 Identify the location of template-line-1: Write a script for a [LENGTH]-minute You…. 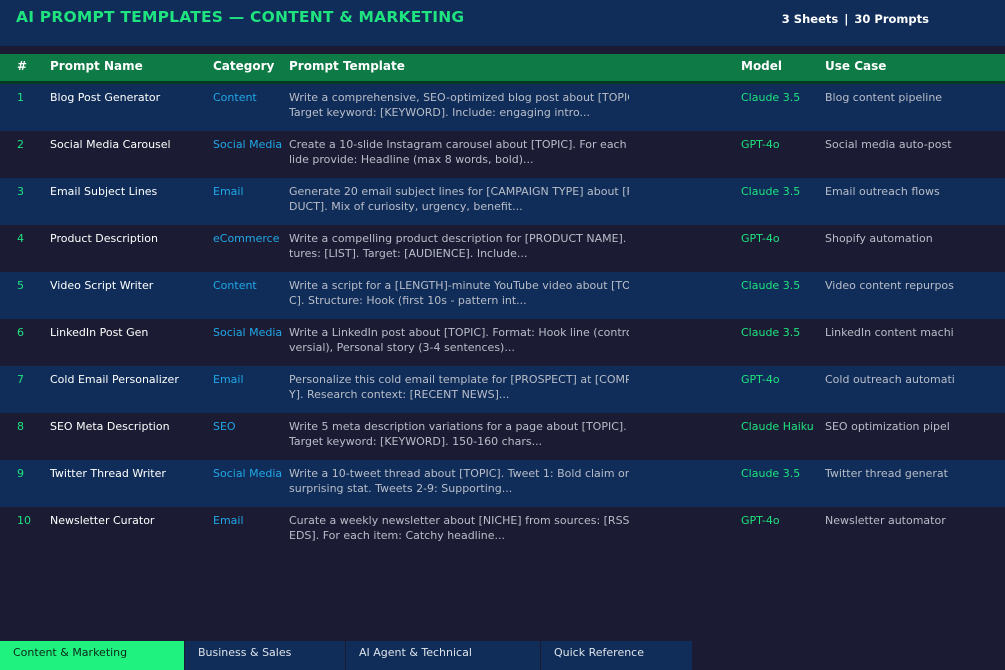
(459, 285).